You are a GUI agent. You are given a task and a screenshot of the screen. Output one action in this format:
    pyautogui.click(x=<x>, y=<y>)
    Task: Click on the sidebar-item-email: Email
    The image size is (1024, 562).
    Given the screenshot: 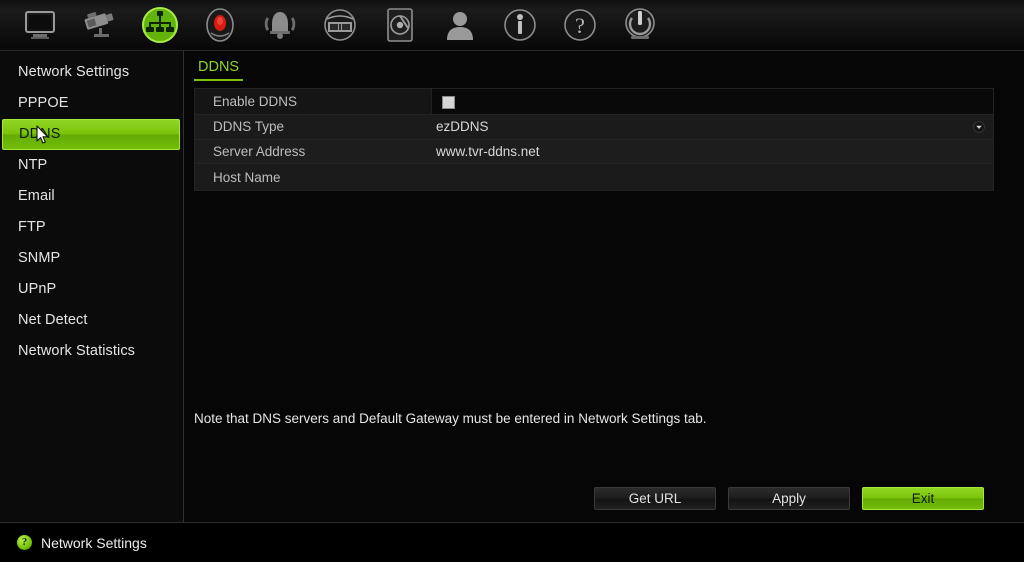 What is the action you would take?
    pyautogui.click(x=91, y=196)
    